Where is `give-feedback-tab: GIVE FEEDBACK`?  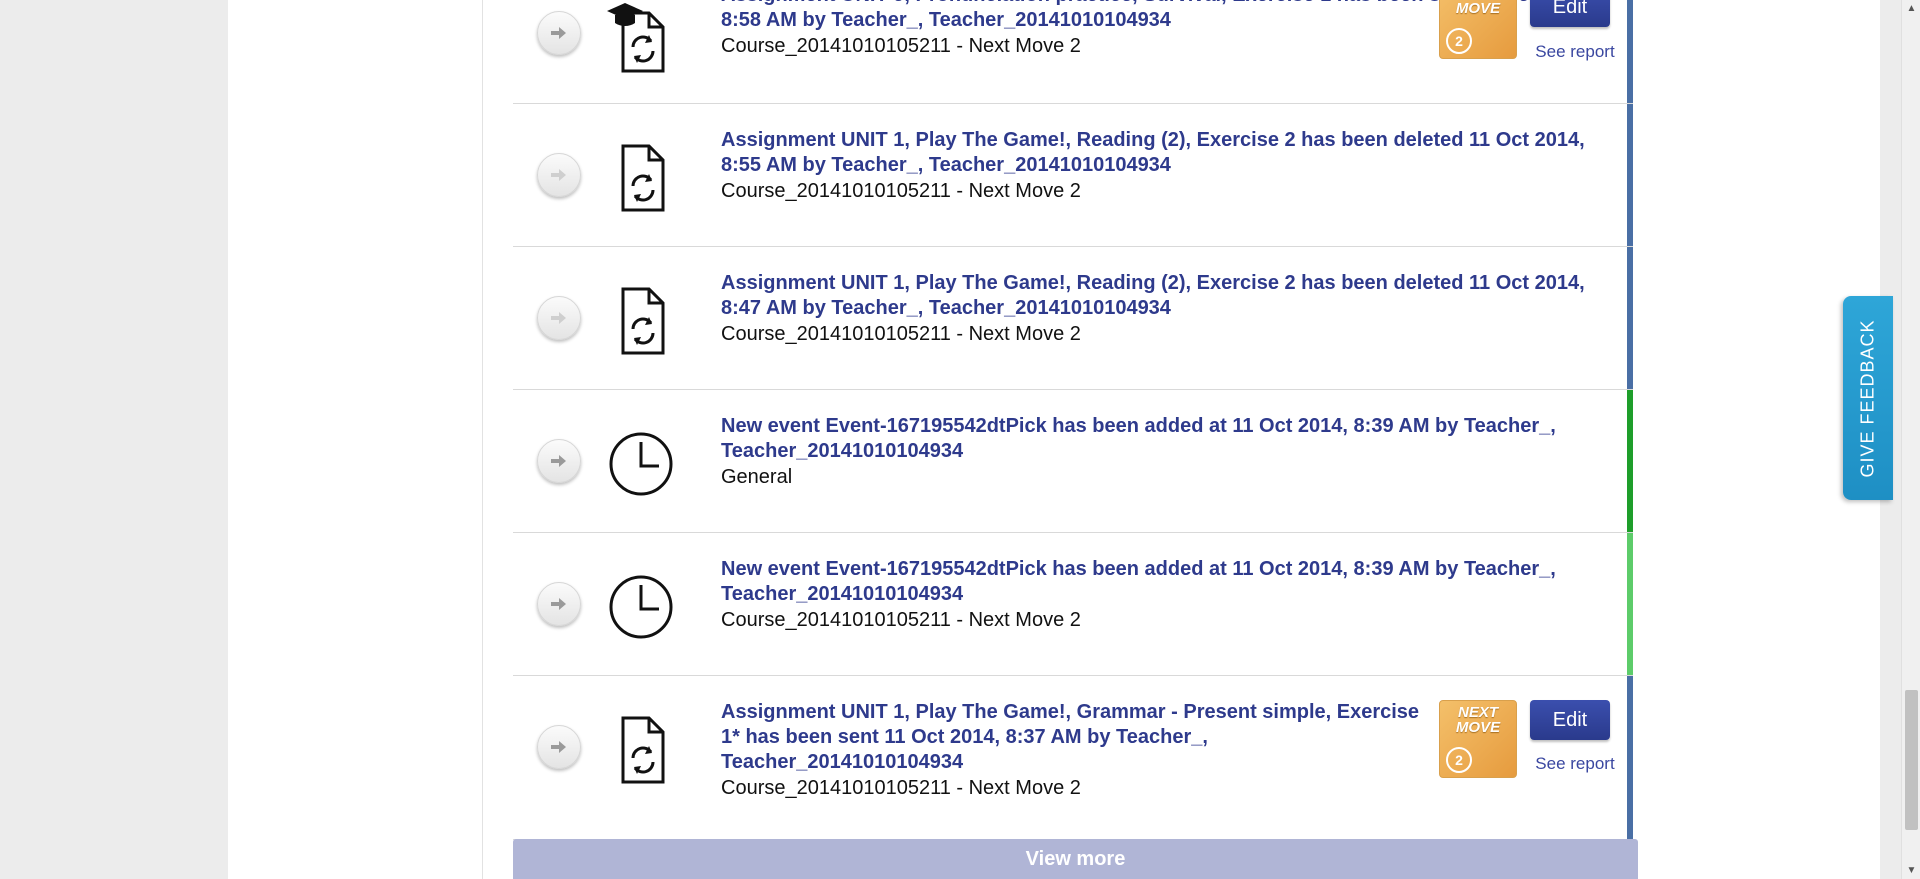 give-feedback-tab: GIVE FEEDBACK is located at coordinates (1868, 398).